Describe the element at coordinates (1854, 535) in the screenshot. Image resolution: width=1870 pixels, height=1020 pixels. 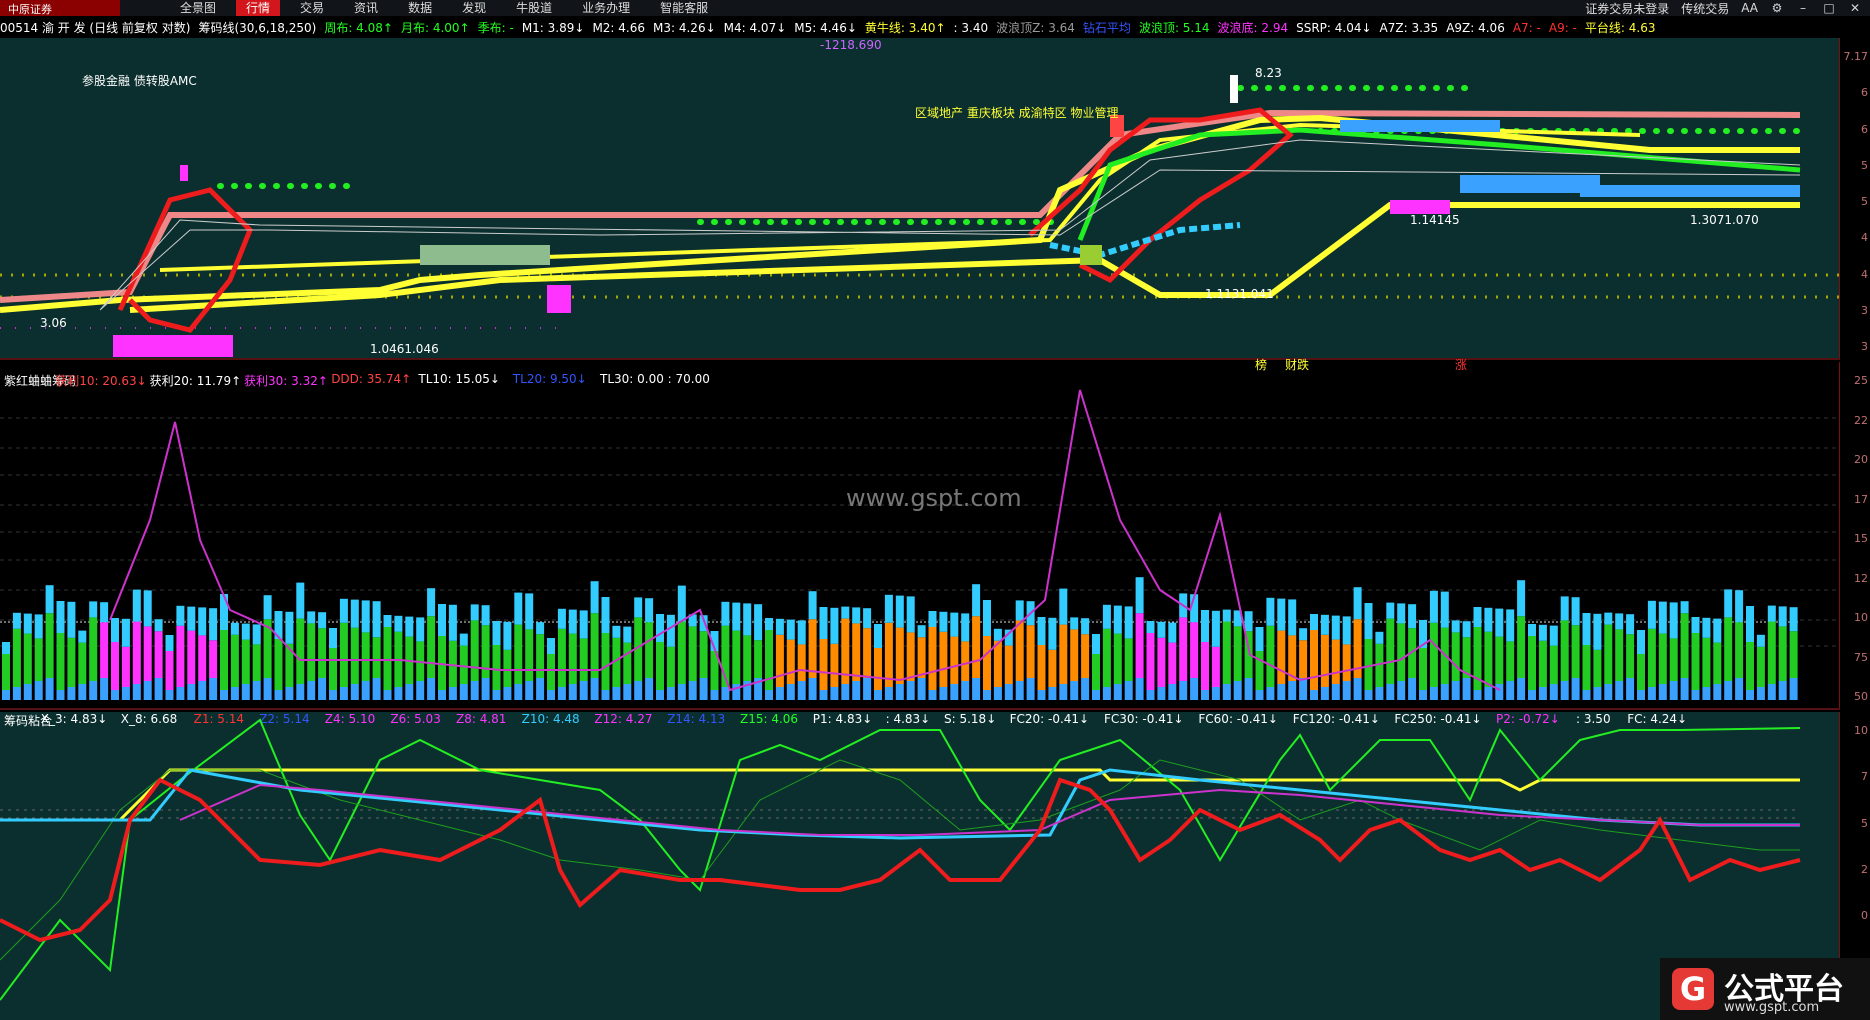
I see `profit-scale: 25 22 20 17 15 12 10 75 50` at that location.